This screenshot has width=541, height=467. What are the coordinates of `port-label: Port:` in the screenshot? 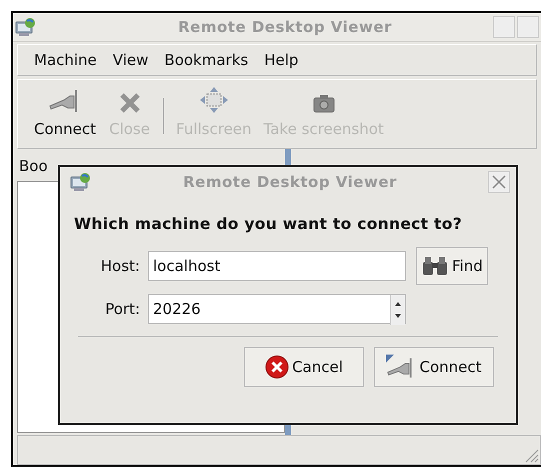 It's located at (122, 309).